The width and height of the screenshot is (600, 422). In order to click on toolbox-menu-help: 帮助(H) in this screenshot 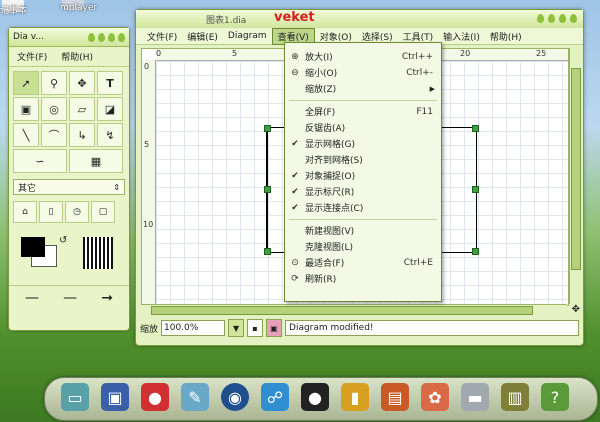, I will do `click(77, 56)`.